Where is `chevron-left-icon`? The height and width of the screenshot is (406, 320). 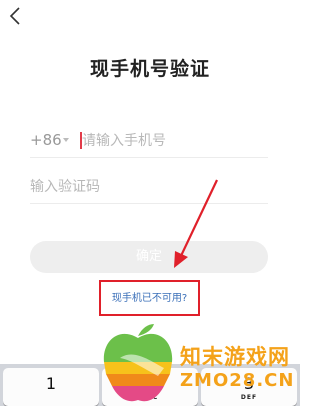 chevron-left-icon is located at coordinates (14, 16).